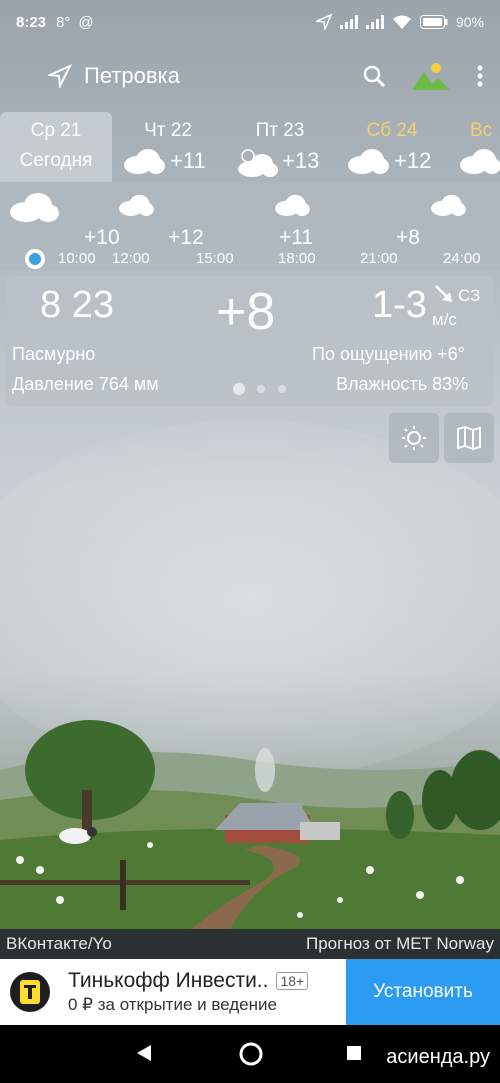 The image size is (500, 1083). I want to click on more-vert-icon, so click(480, 76).